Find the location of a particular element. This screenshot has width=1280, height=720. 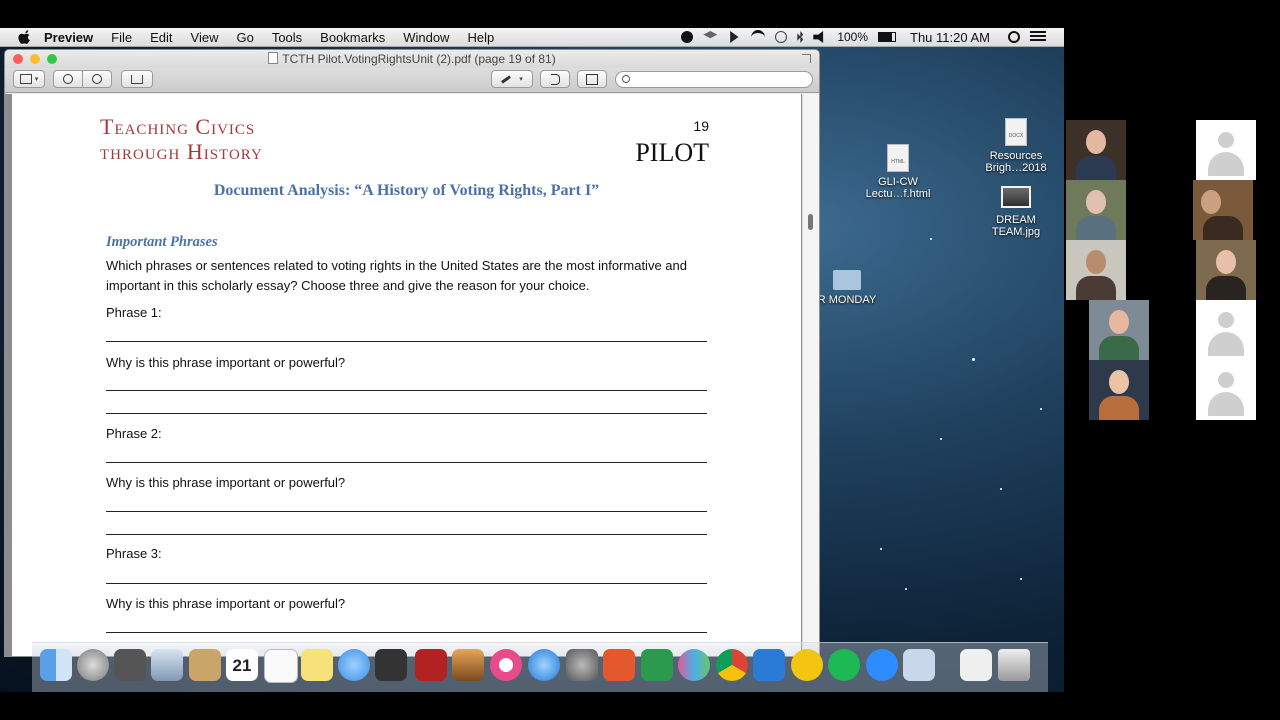

preview-icon is located at coordinates (167, 665).